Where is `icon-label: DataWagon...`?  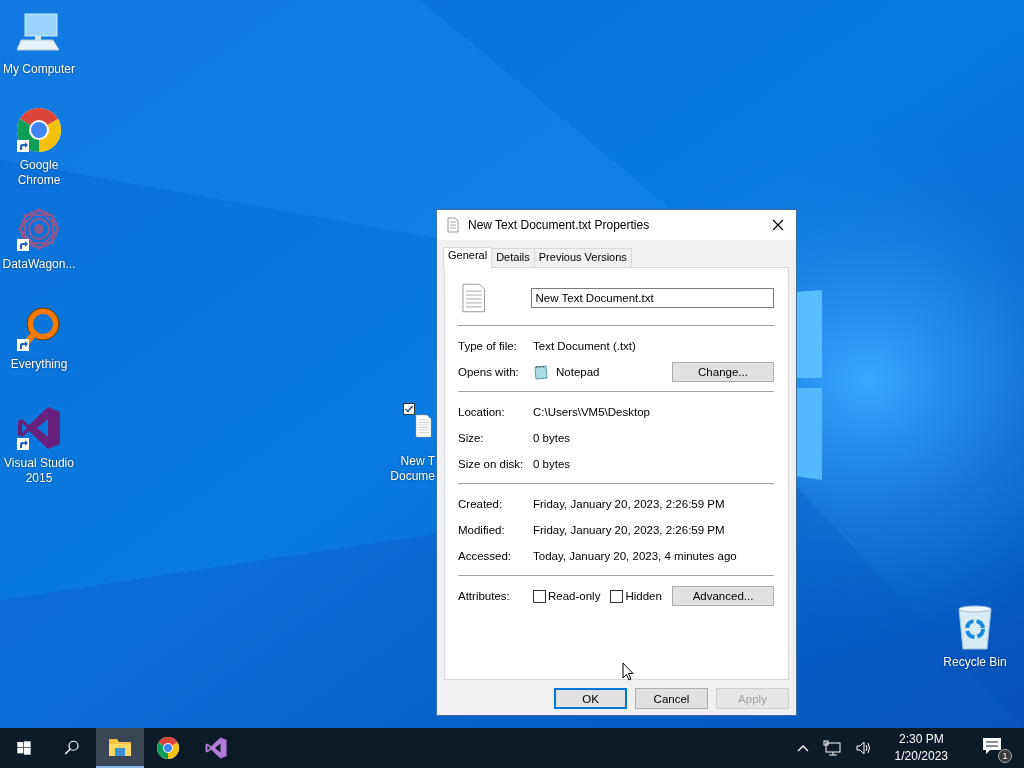
icon-label: DataWagon... is located at coordinates (39, 264).